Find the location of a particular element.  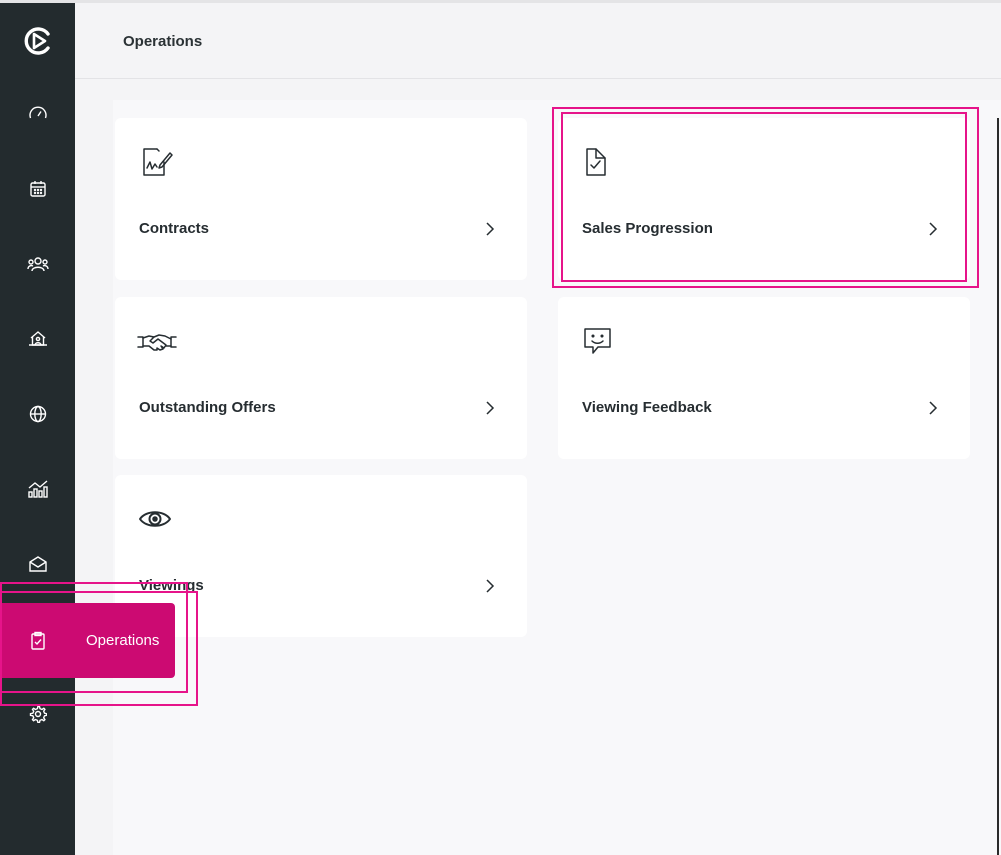

sidebar-item-properties is located at coordinates (38, 341).